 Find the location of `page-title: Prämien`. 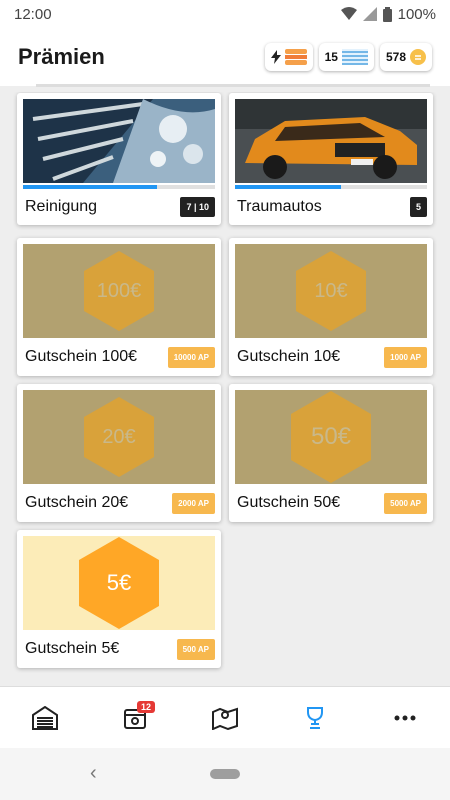

page-title: Prämien is located at coordinates (61, 56).